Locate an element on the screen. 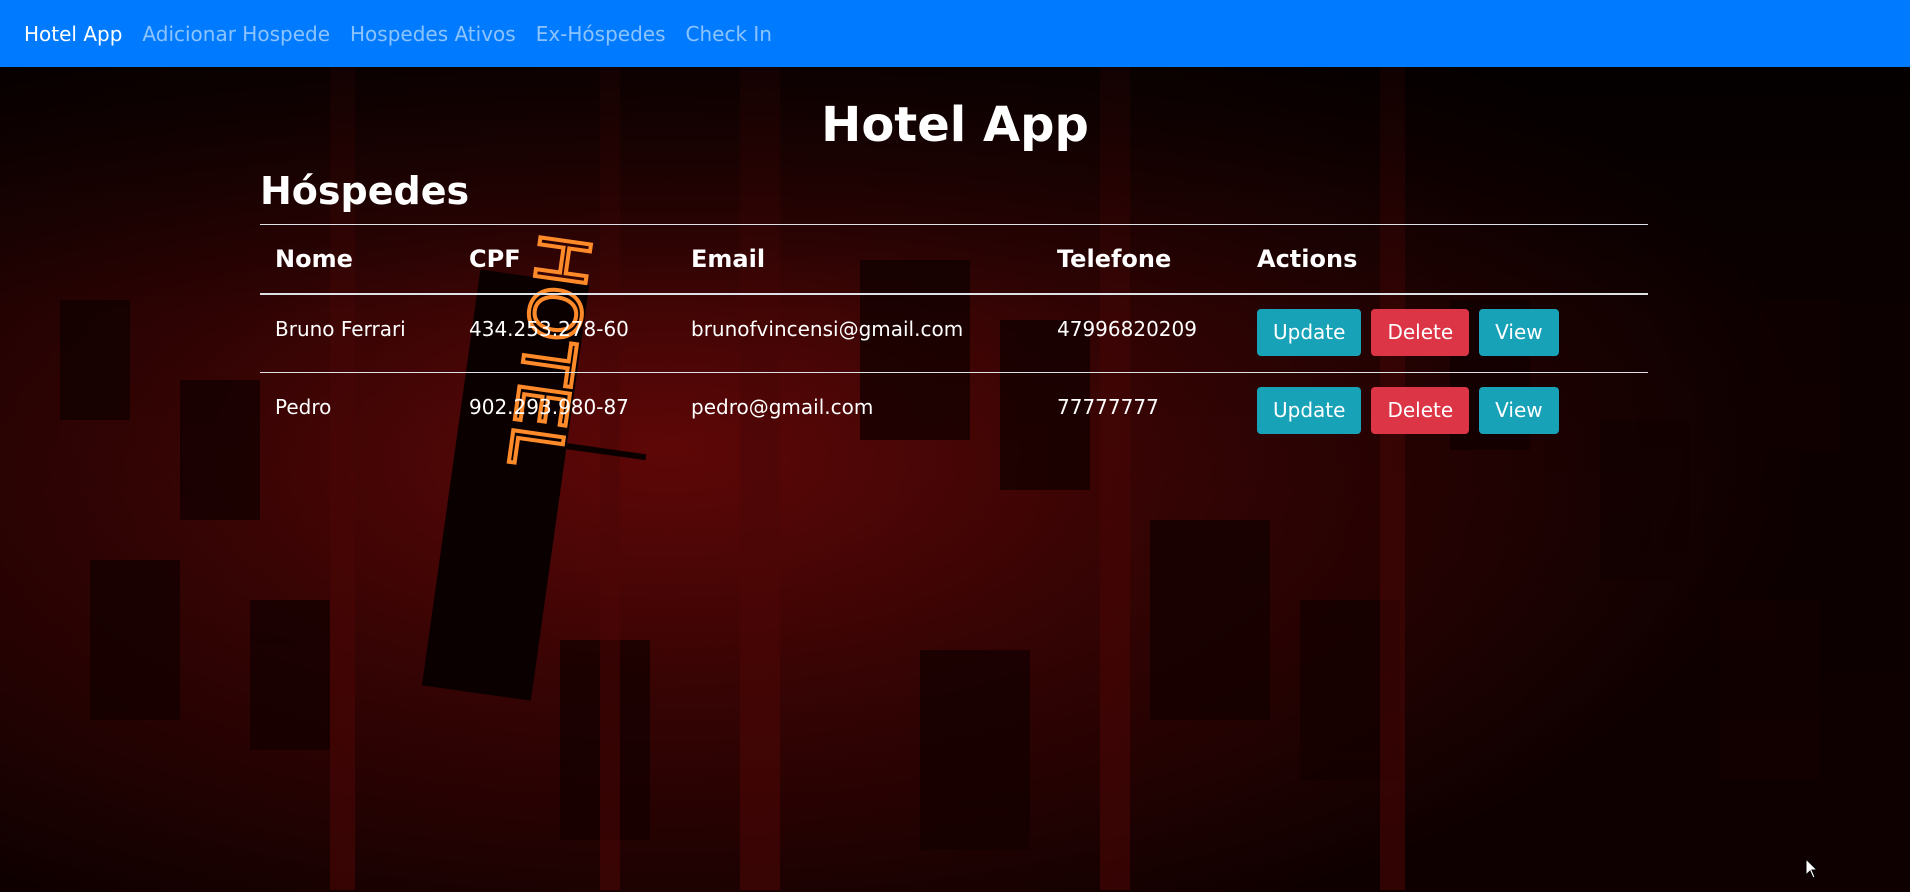 Image resolution: width=1910 pixels, height=892 pixels. header-cpf: CPF is located at coordinates (565, 259).